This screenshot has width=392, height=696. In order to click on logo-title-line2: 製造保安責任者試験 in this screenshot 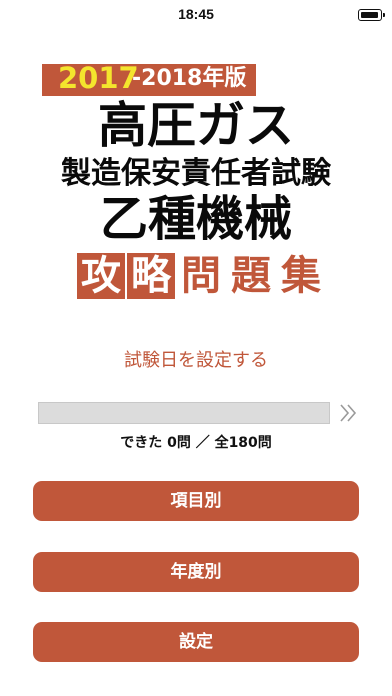, I will do `click(196, 173)`.